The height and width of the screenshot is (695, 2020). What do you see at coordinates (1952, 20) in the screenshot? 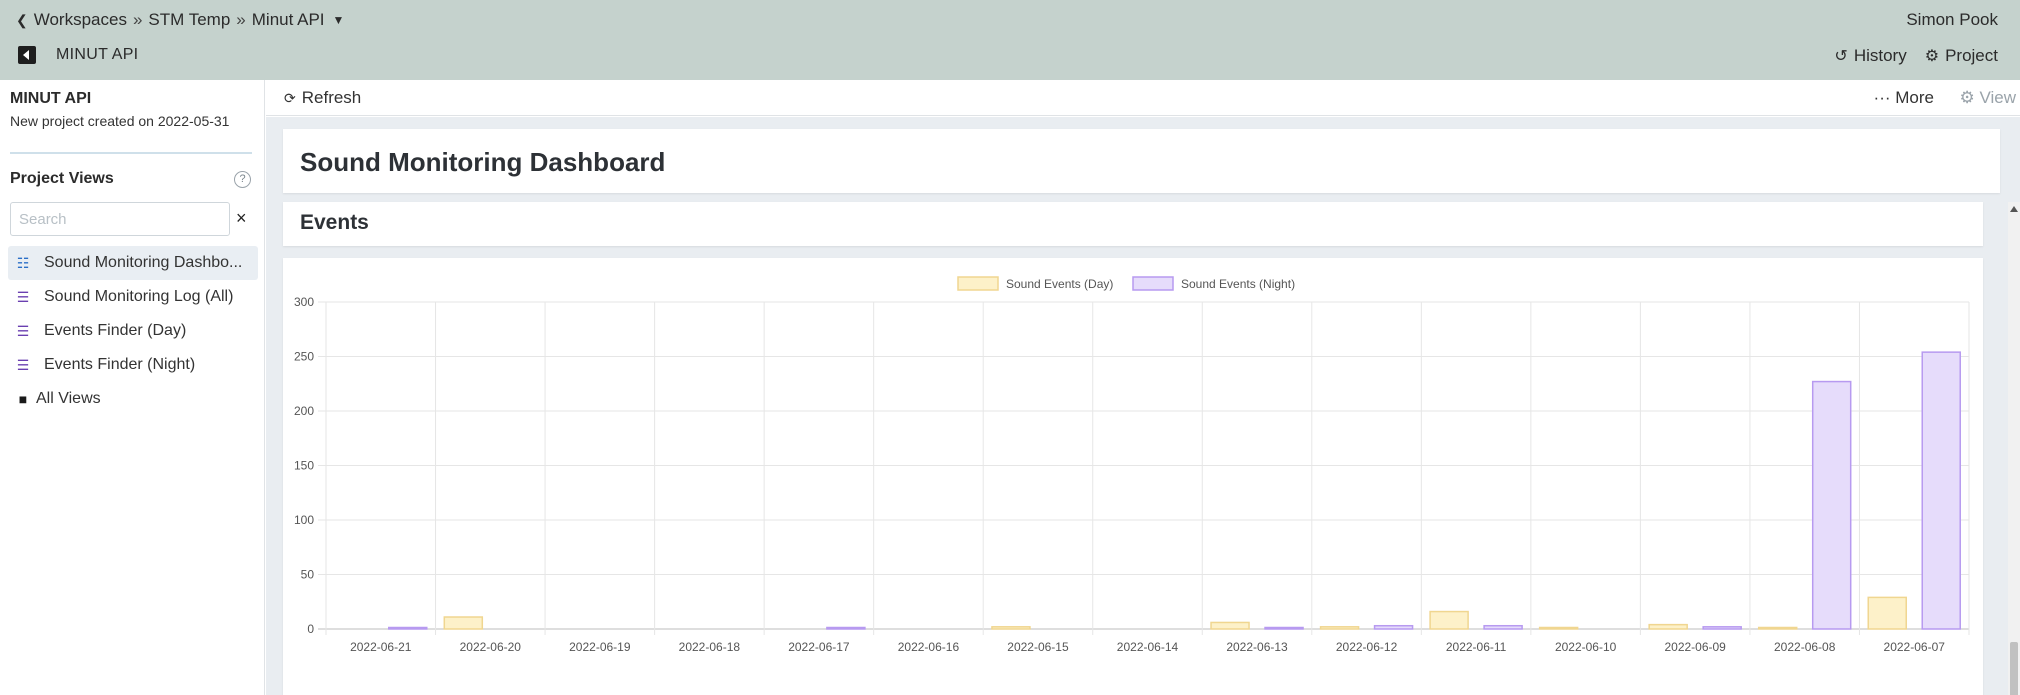
I see `user-menu: Simon Pook` at bounding box center [1952, 20].